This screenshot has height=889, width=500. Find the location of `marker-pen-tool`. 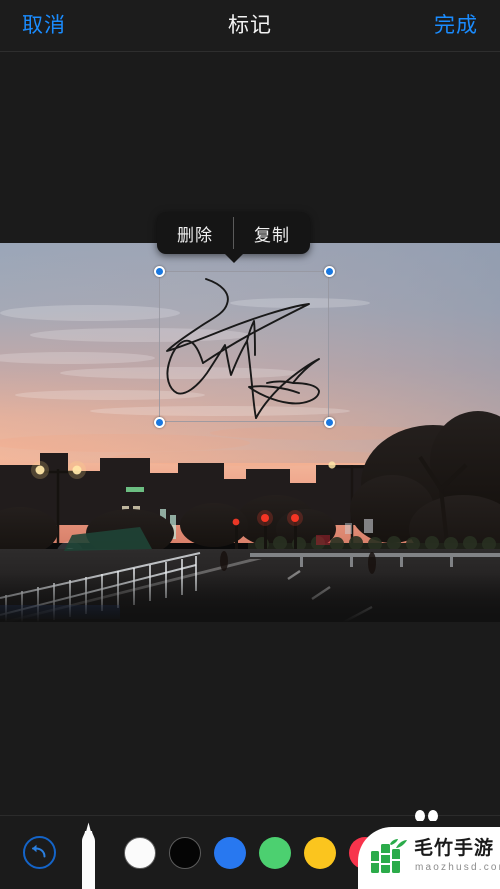

marker-pen-tool is located at coordinates (88, 852).